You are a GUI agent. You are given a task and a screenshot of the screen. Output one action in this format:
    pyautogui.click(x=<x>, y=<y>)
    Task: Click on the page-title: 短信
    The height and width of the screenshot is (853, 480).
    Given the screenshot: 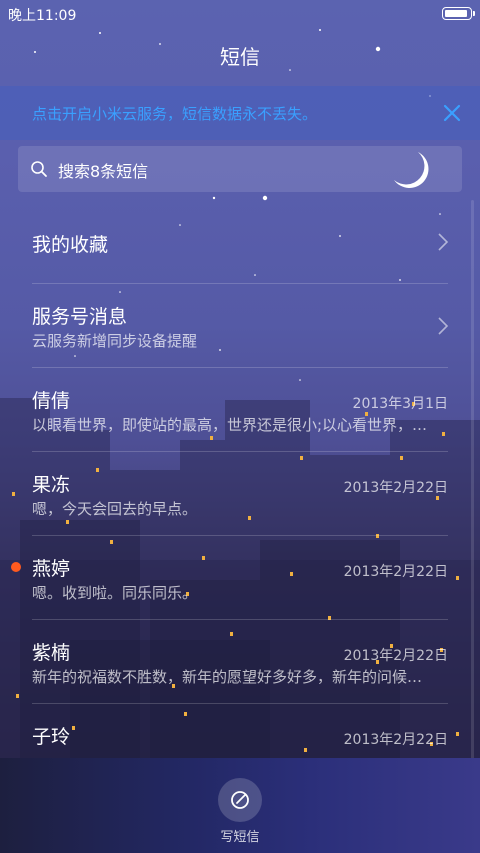 What is the action you would take?
    pyautogui.click(x=240, y=57)
    